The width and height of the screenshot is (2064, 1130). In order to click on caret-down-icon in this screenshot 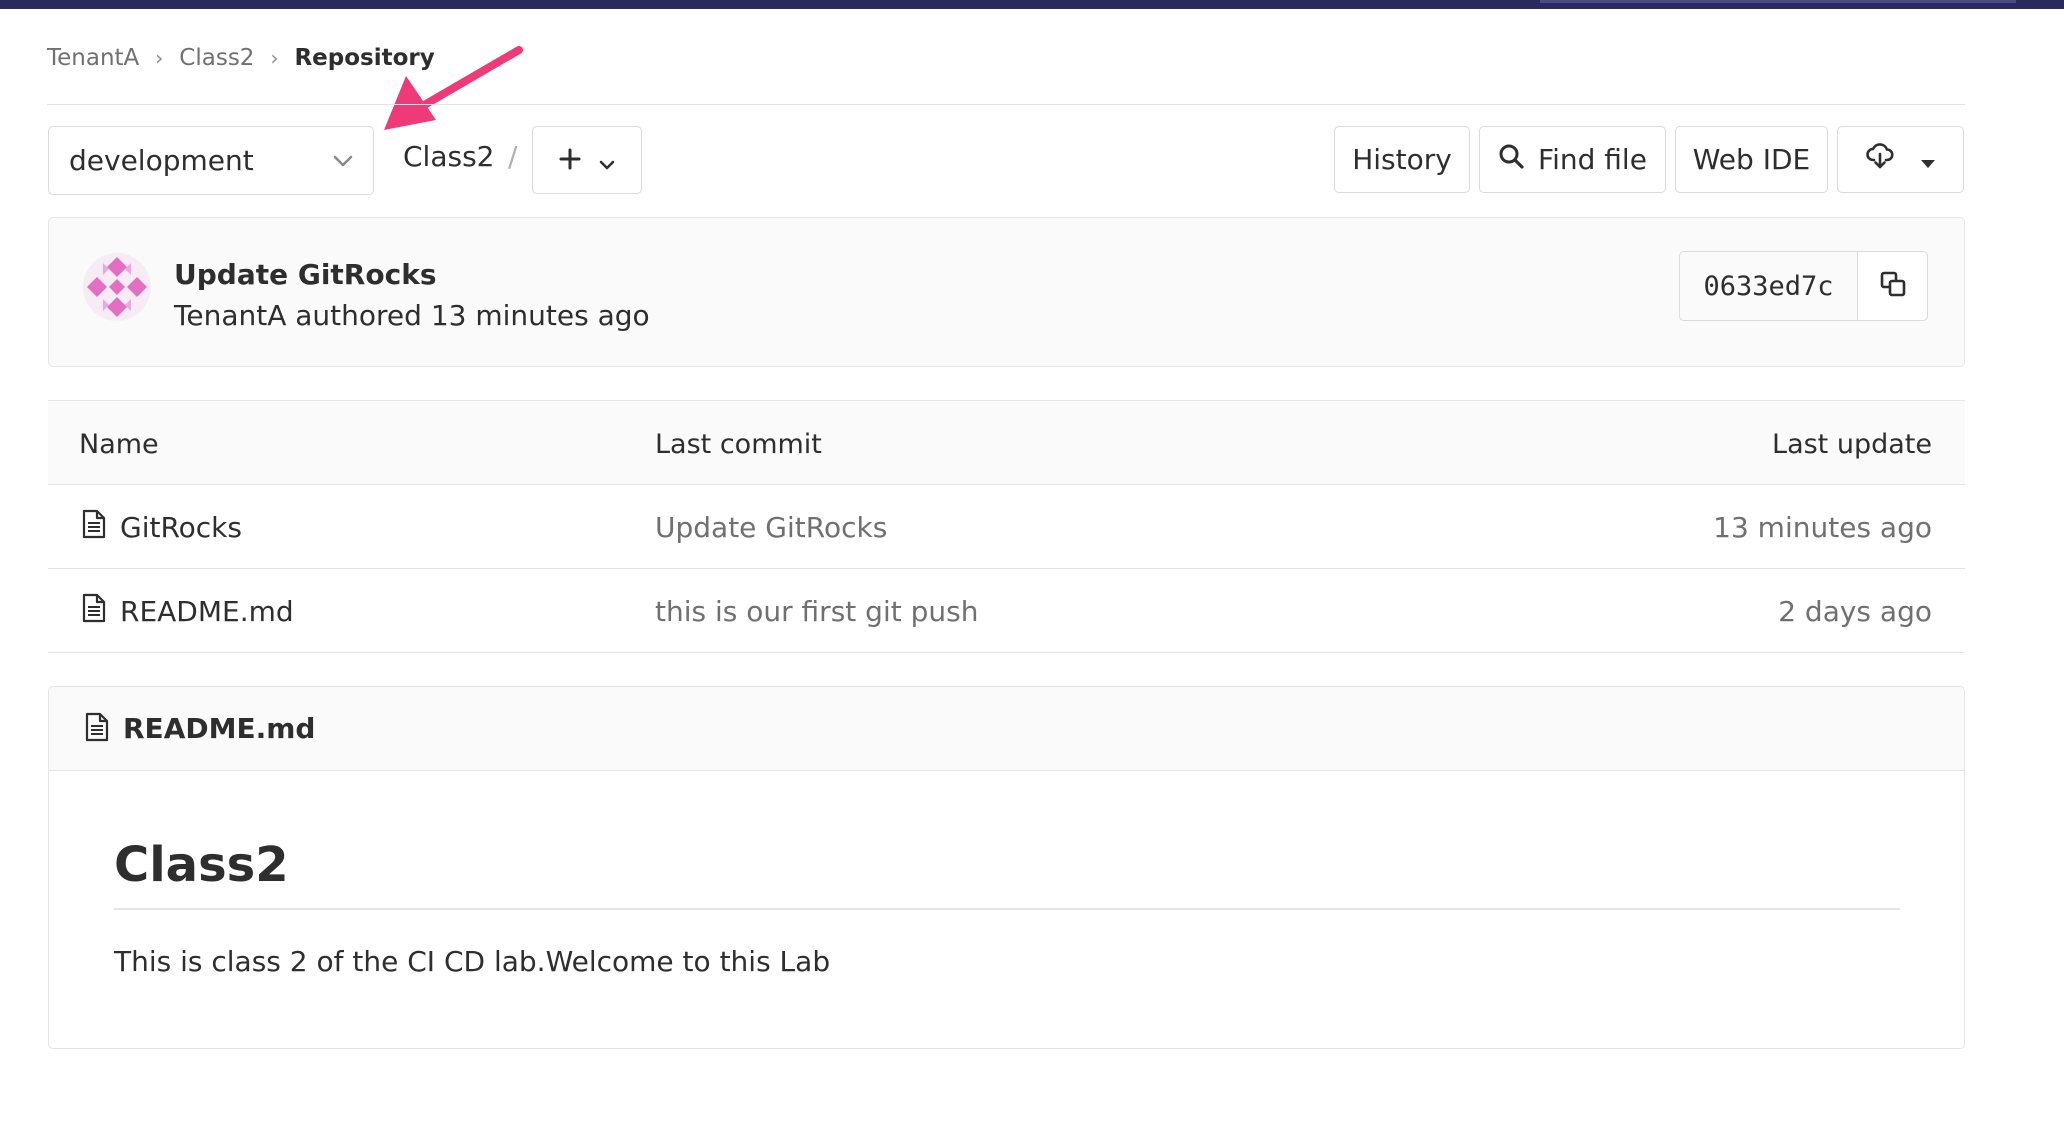, I will do `click(1928, 159)`.